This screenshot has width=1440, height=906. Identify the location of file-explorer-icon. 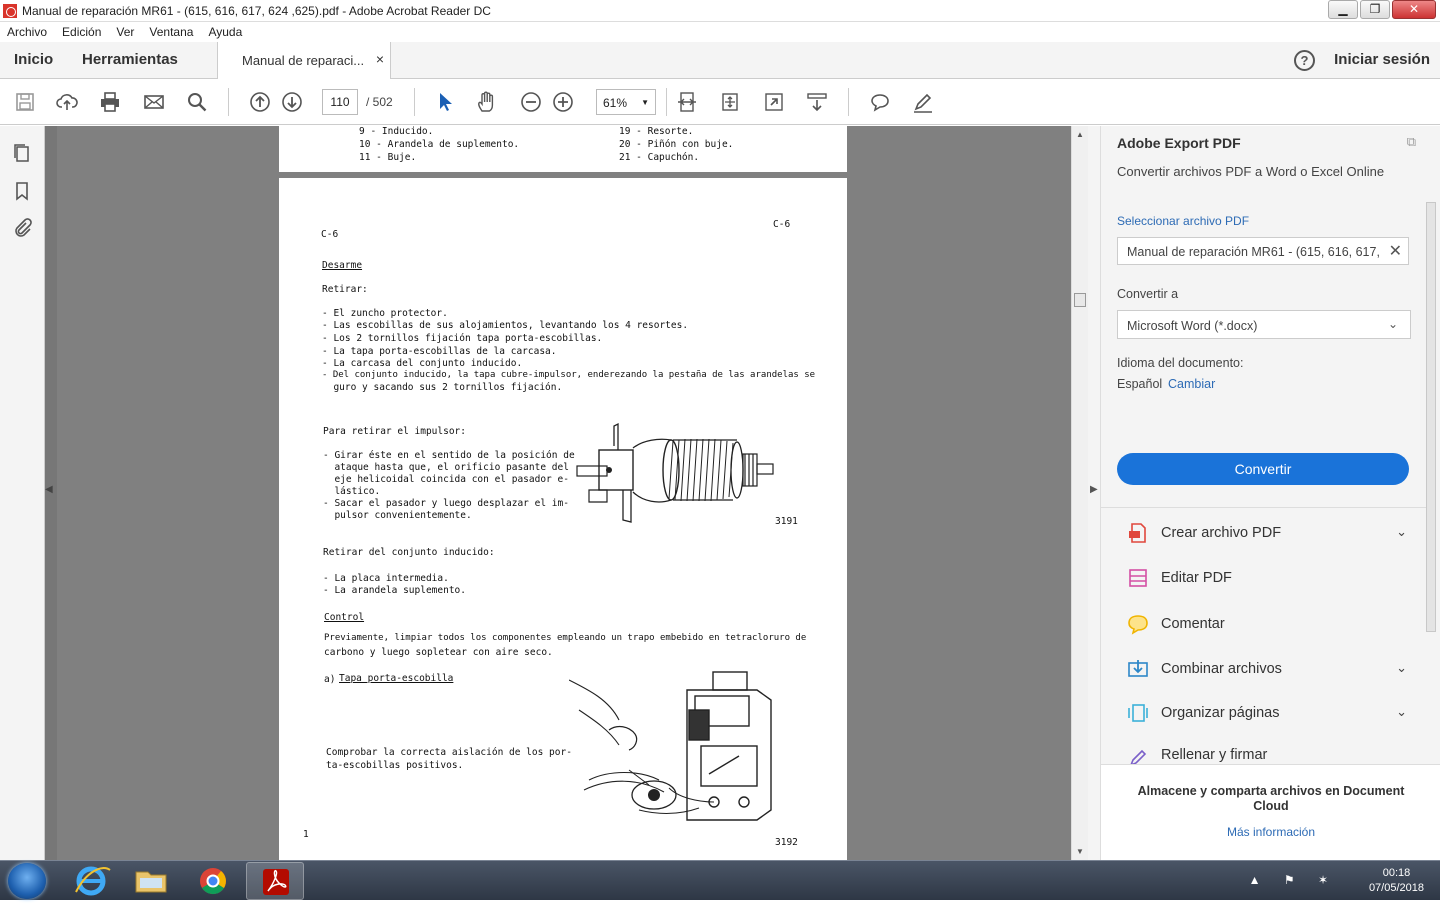
(151, 881).